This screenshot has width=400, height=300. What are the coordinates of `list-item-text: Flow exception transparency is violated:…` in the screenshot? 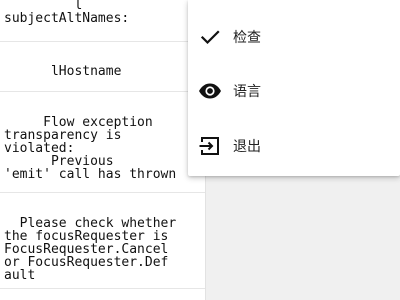 It's located at (90, 148).